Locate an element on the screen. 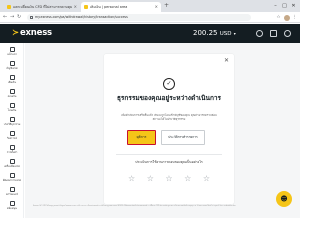 This screenshot has height=240, width=320. sidebar-item-label: วิเคราะห์ is located at coordinates (12, 138).